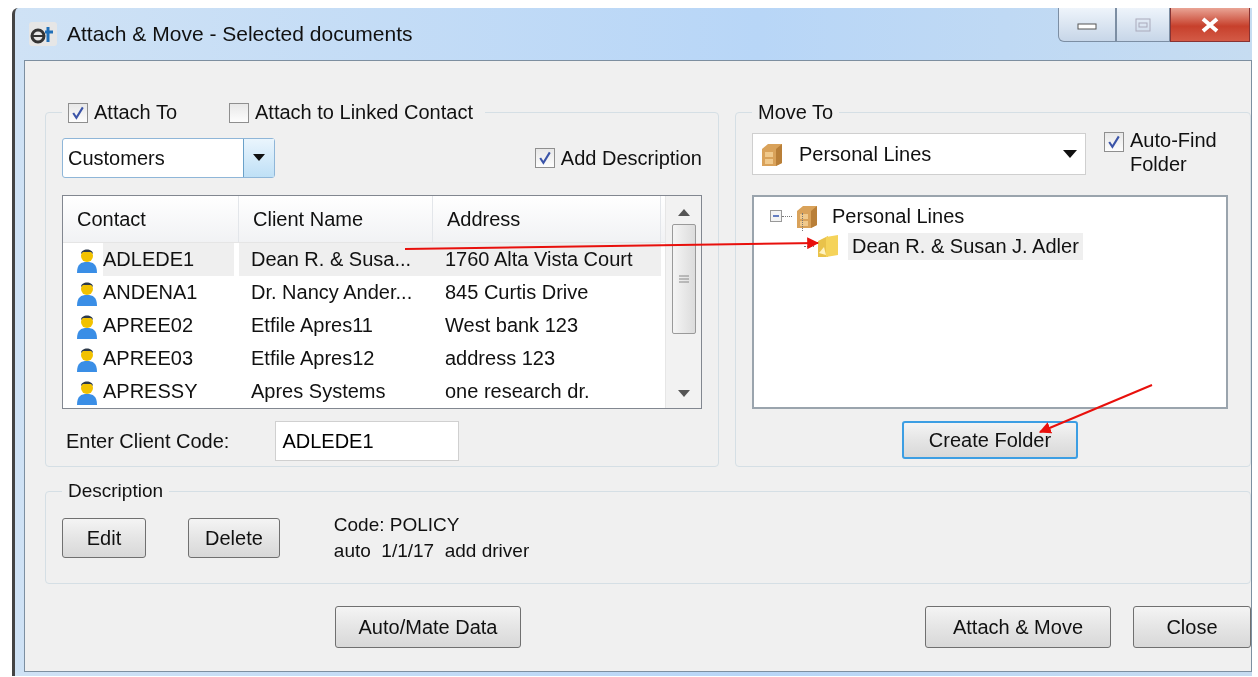 The image size is (1258, 677). I want to click on contact-code: APREE03, so click(168, 358).